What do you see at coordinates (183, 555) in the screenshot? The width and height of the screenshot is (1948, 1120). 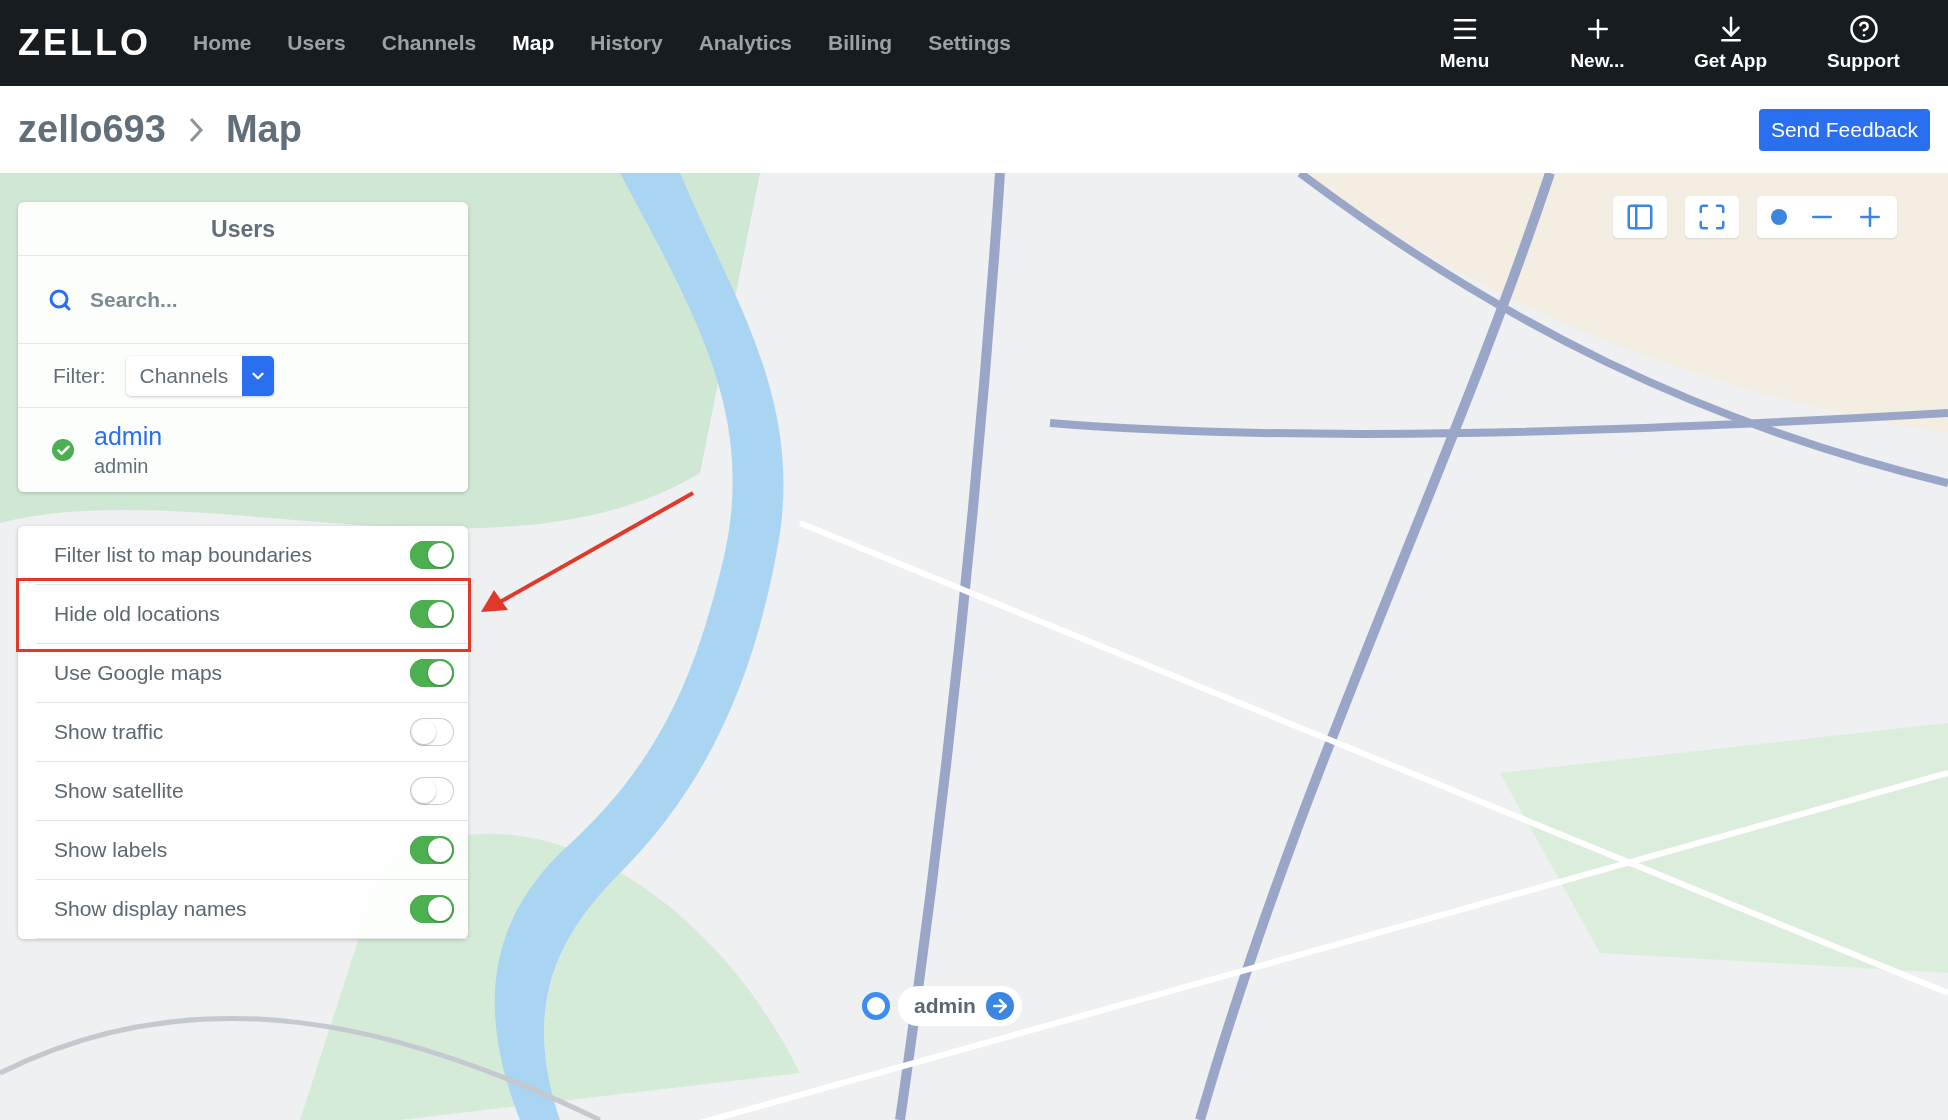 I see `option-label: Filter list to map boundaries` at bounding box center [183, 555].